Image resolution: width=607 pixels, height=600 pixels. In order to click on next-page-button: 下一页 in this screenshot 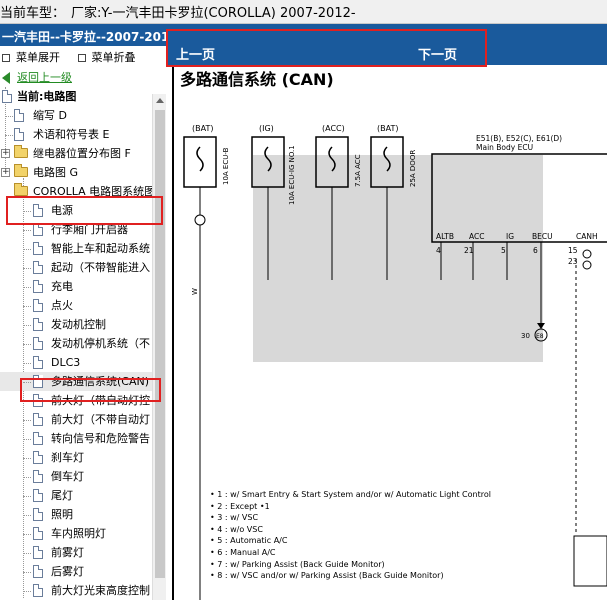, I will do `click(437, 53)`.